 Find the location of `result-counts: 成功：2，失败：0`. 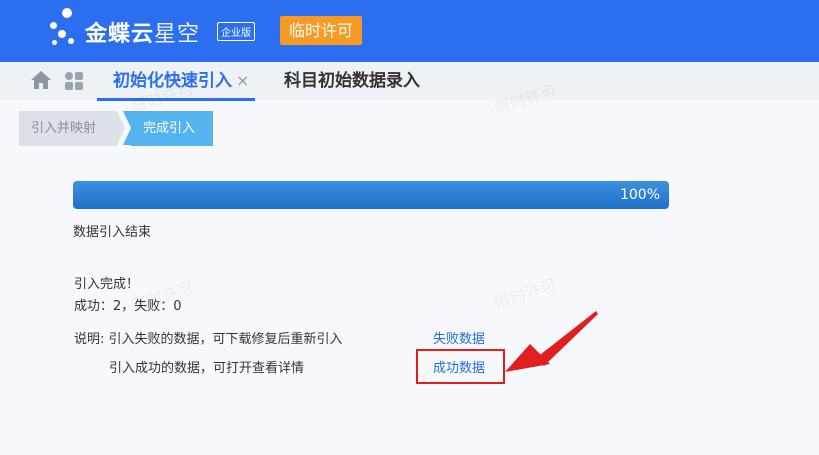

result-counts: 成功：2，失败：0 is located at coordinates (128, 306).